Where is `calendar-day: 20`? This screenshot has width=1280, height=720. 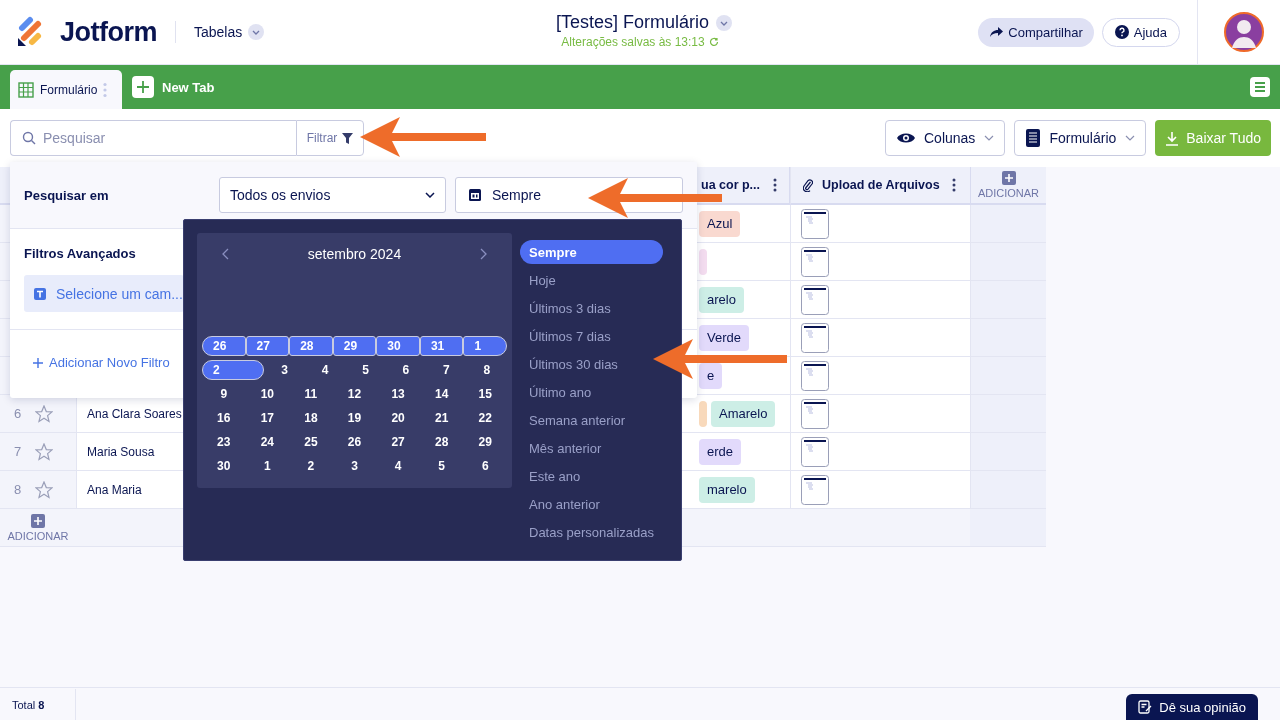 calendar-day: 20 is located at coordinates (398, 418).